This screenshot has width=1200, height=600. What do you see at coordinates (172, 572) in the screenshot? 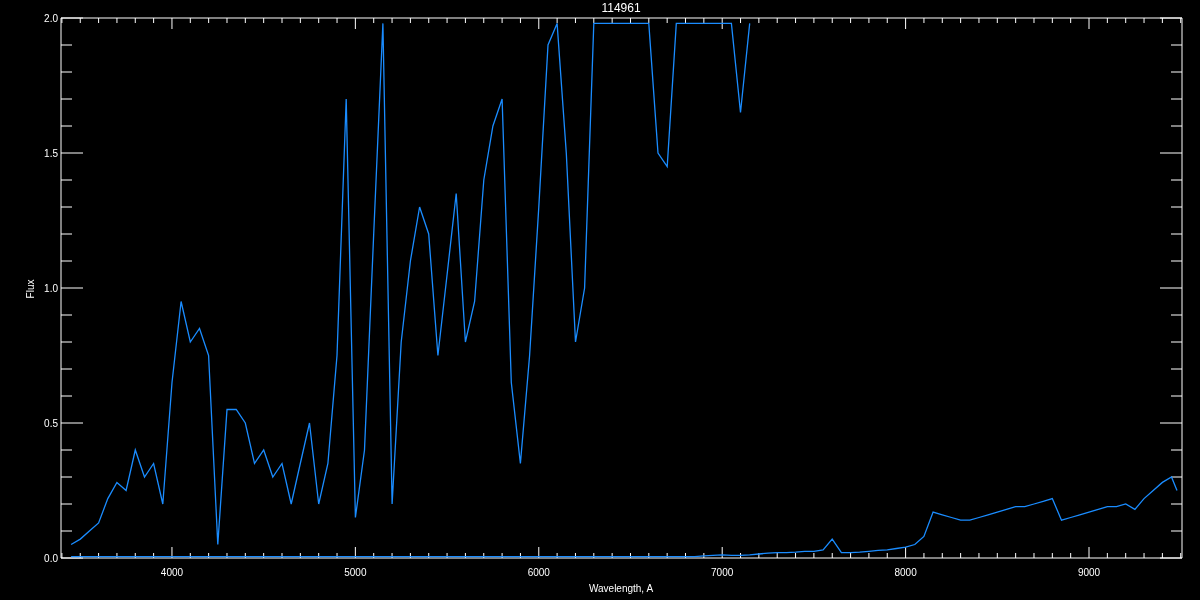
I see `tick-label: 4000` at bounding box center [172, 572].